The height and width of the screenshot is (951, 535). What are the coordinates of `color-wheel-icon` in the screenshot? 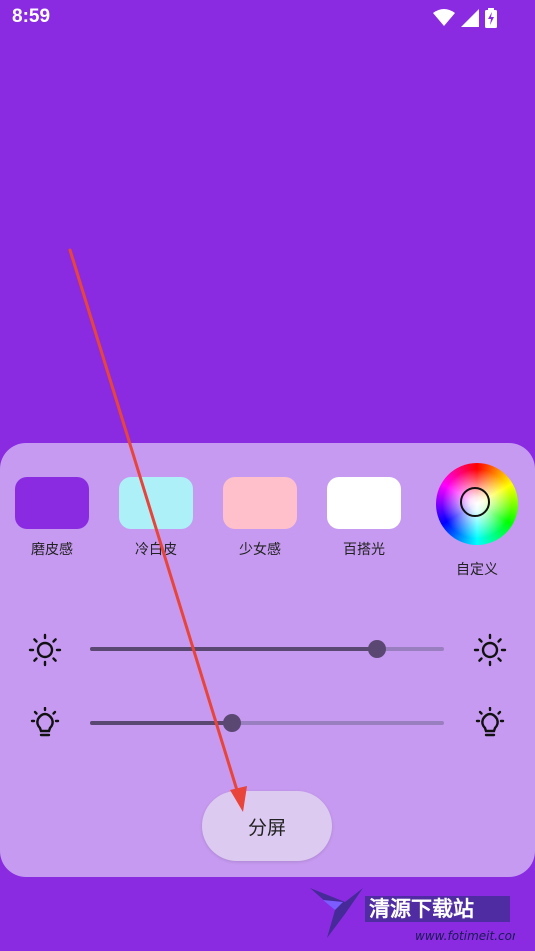 It's located at (477, 504).